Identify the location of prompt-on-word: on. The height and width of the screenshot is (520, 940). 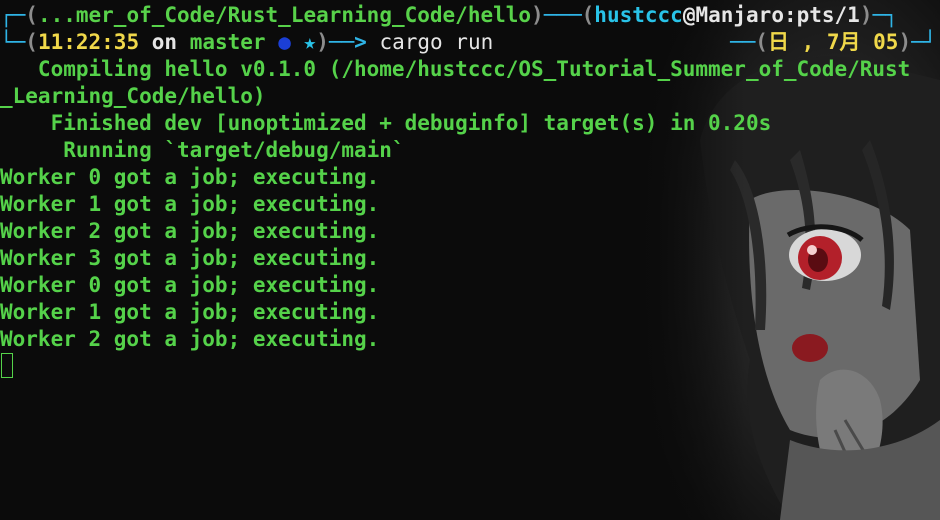
(164, 42).